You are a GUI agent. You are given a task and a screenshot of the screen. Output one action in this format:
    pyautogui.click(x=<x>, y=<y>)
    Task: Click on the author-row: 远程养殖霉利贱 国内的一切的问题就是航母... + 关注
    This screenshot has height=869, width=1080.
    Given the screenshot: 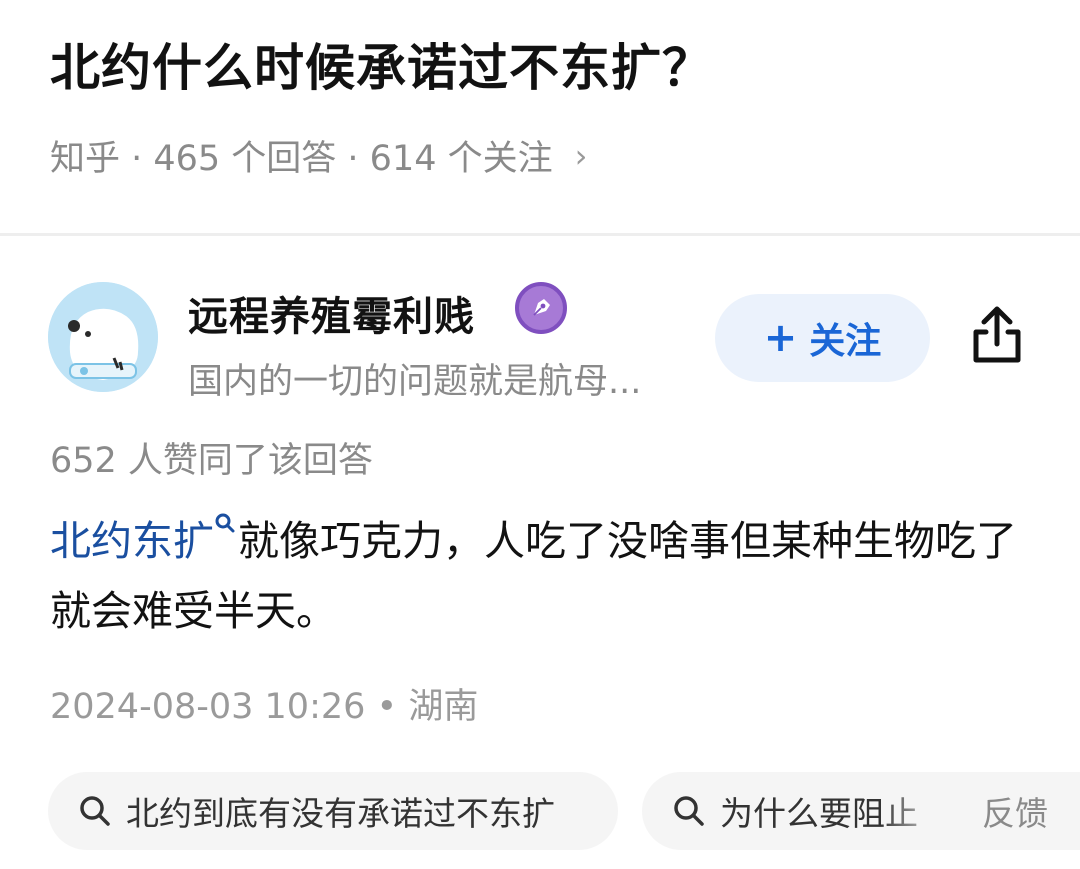 What is the action you would take?
    pyautogui.click(x=540, y=341)
    